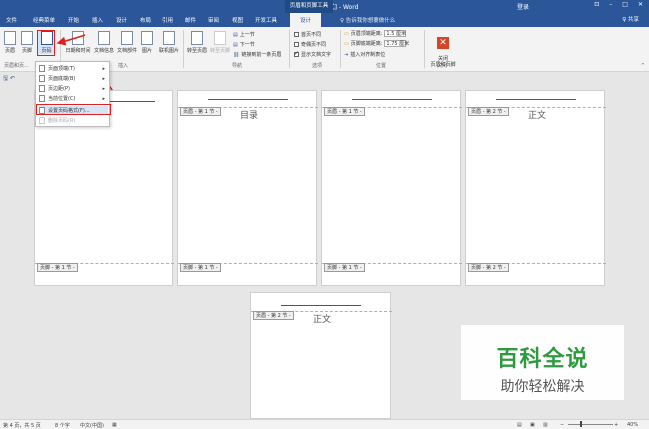 Image resolution: width=649 pixels, height=429 pixels. What do you see at coordinates (296, 53) in the screenshot?
I see `checkbox-checked-icon` at bounding box center [296, 53].